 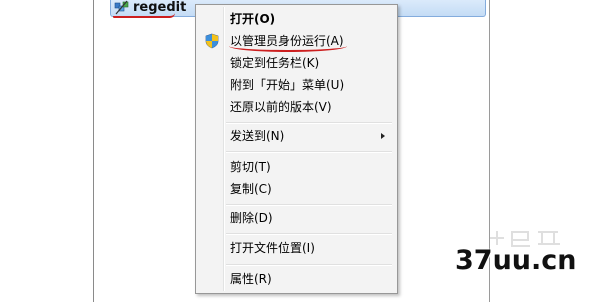 I want to click on menu-item-delete: 删除(D), so click(x=296, y=218).